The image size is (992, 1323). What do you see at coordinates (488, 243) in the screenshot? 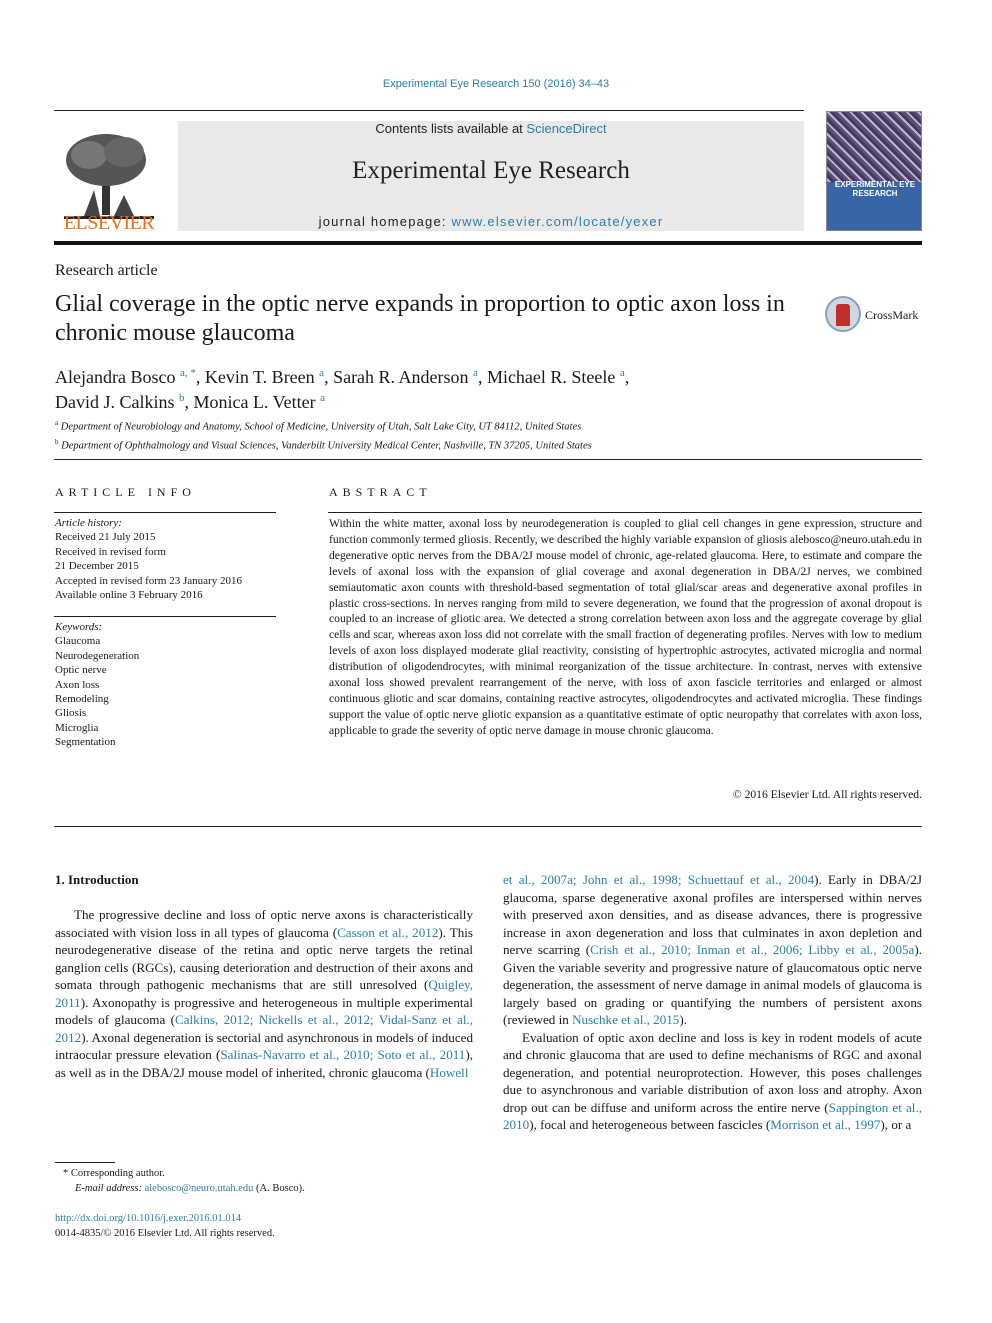
I see `divider-thick` at bounding box center [488, 243].